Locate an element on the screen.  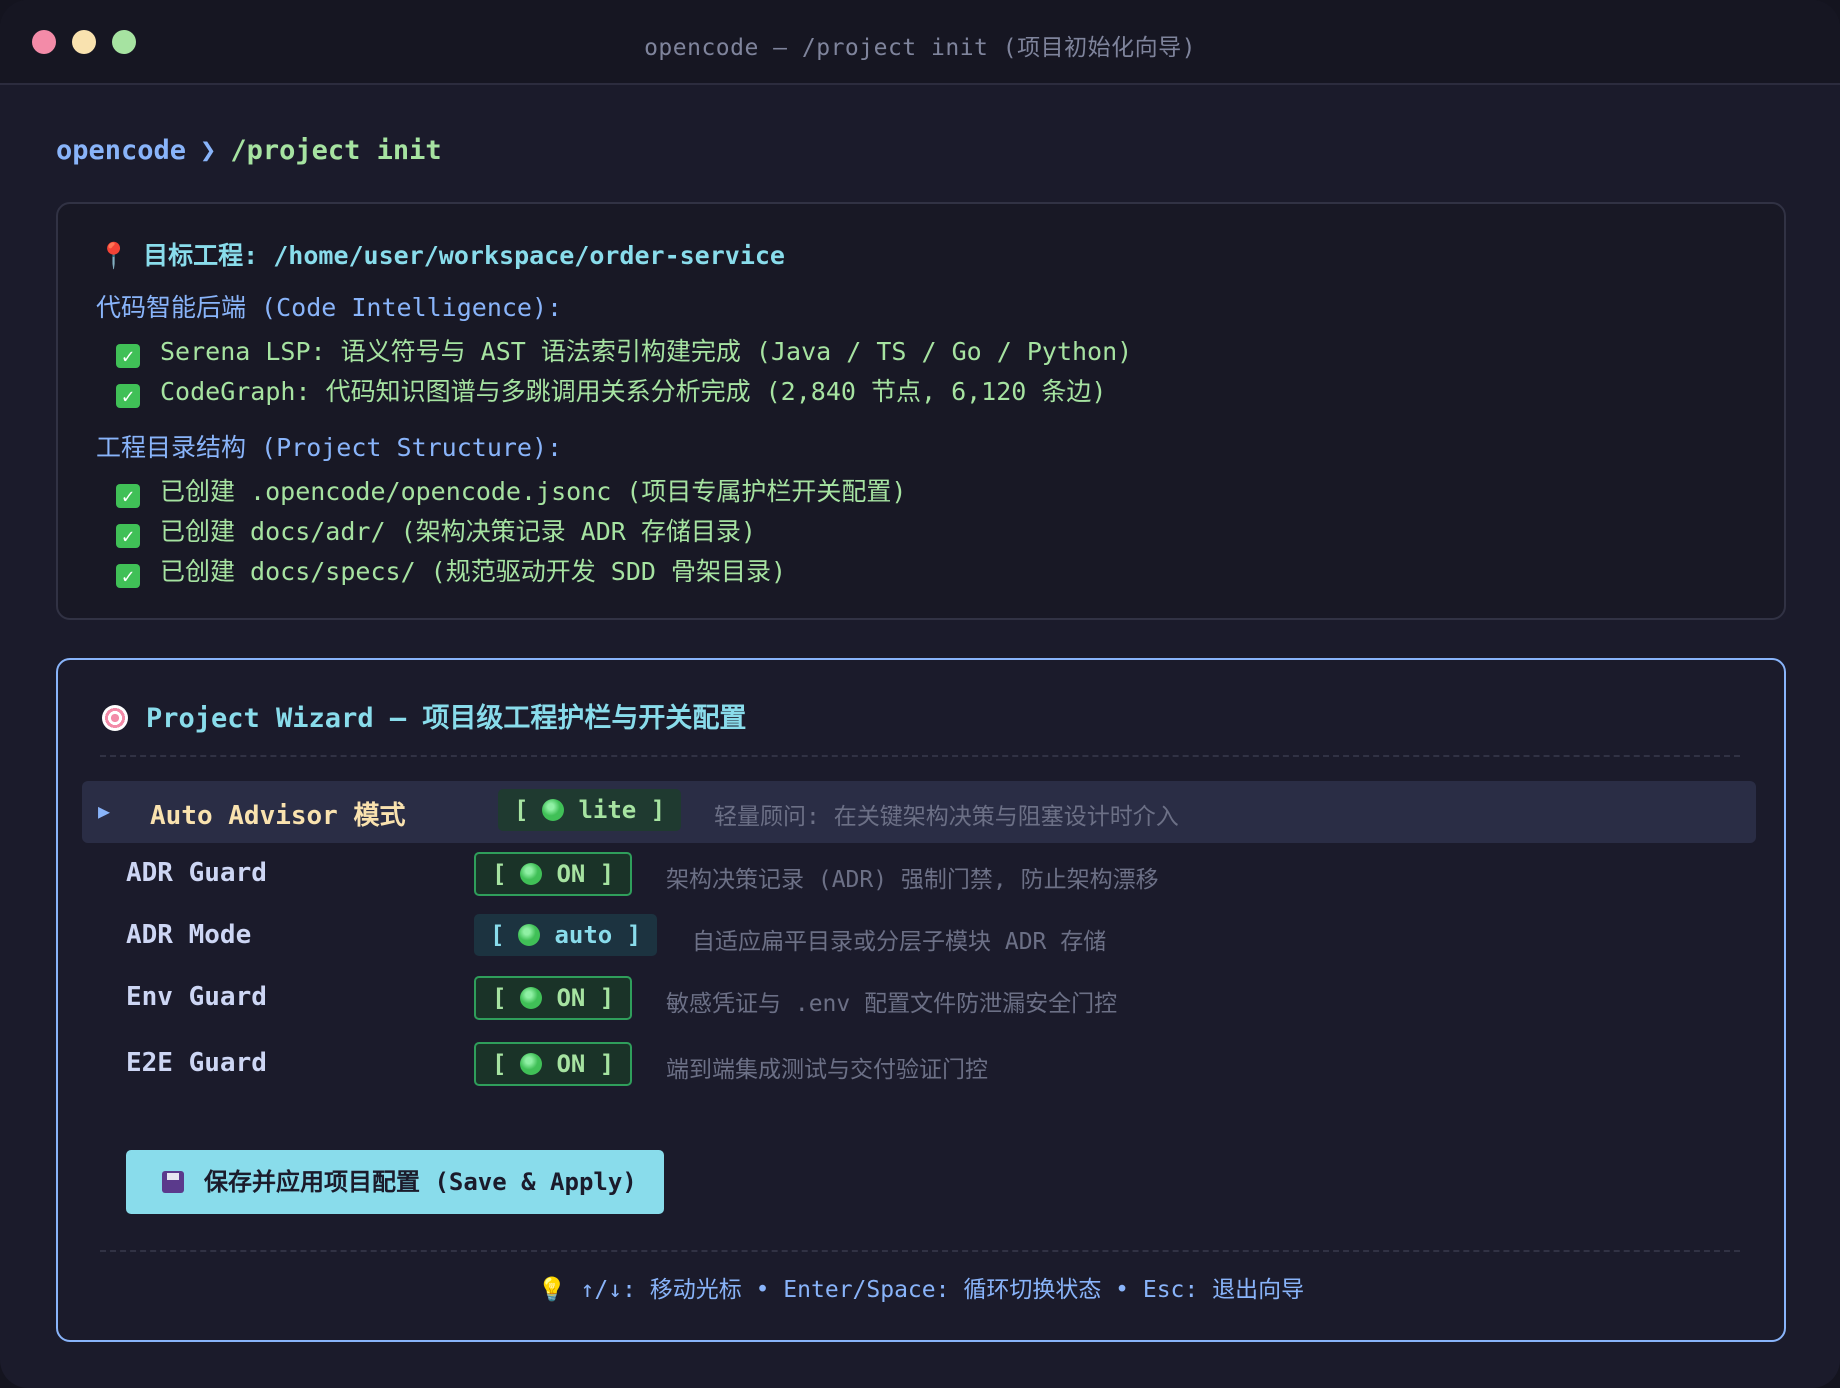
option-value-toggle: [lite ] is located at coordinates (590, 810).